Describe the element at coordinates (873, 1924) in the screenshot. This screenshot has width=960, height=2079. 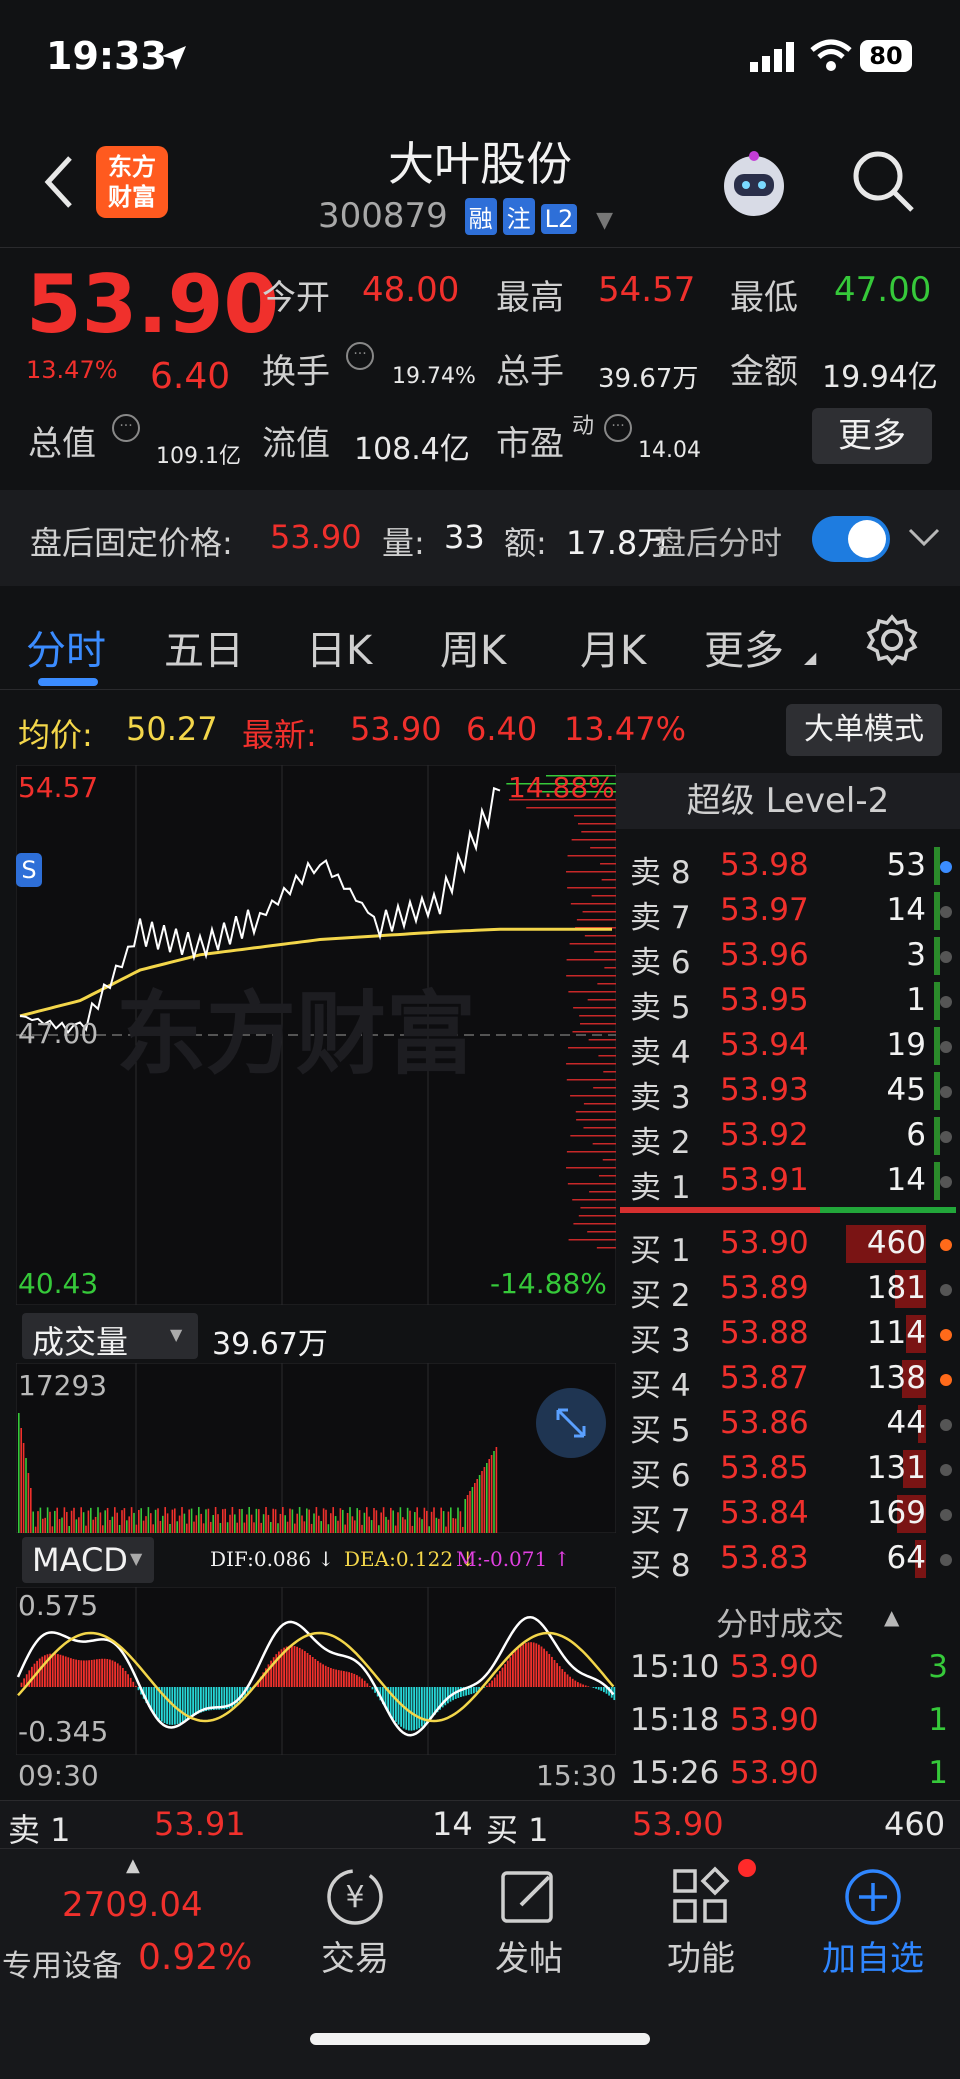
I see `nav-add-watchlist: 加自选` at that location.